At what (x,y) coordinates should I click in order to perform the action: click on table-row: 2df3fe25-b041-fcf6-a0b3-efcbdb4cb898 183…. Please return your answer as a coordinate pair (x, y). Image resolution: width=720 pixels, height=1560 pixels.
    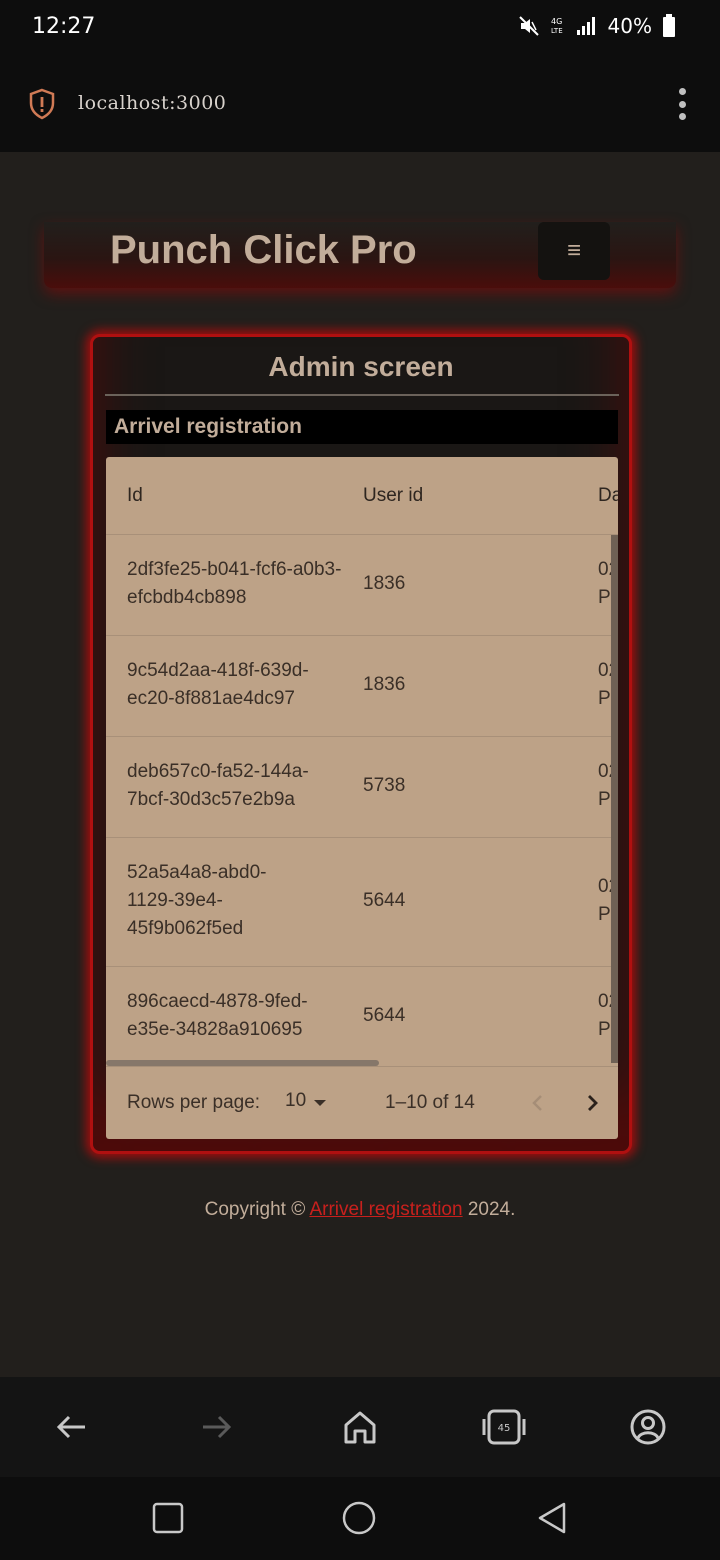
    Looking at the image, I should click on (362, 585).